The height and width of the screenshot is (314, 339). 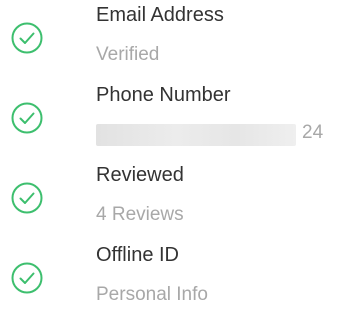 I want to click on reviews-count: 4 Reviews, so click(x=140, y=214).